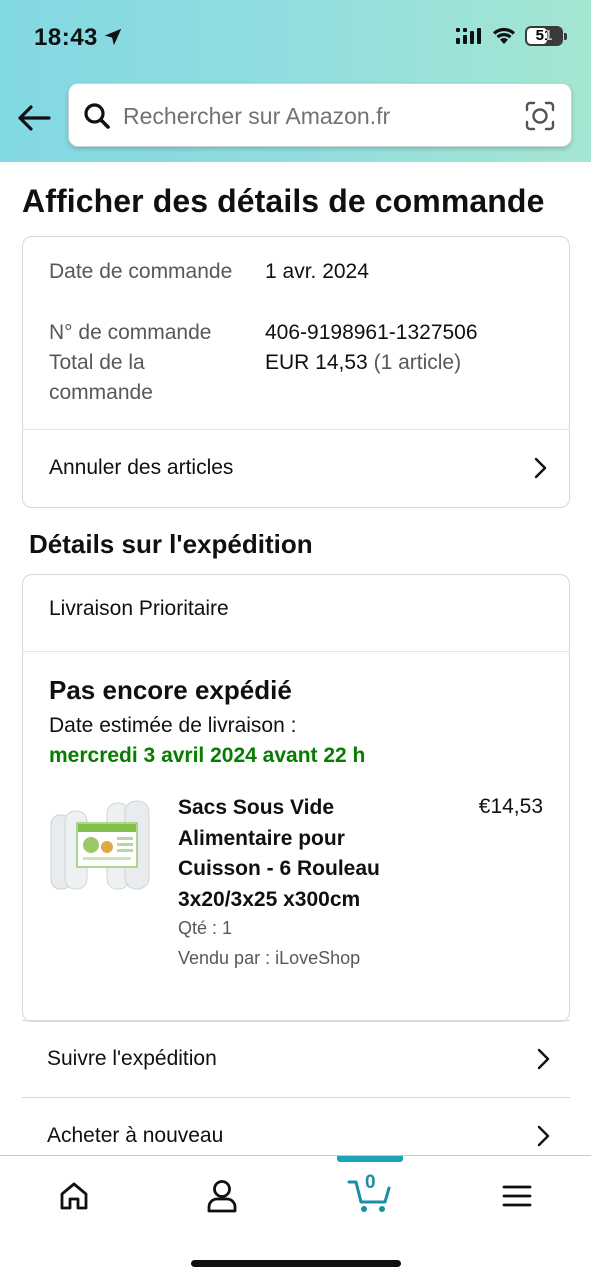 The height and width of the screenshot is (1280, 591). I want to click on order-total-label: Total de la commande, so click(101, 377).